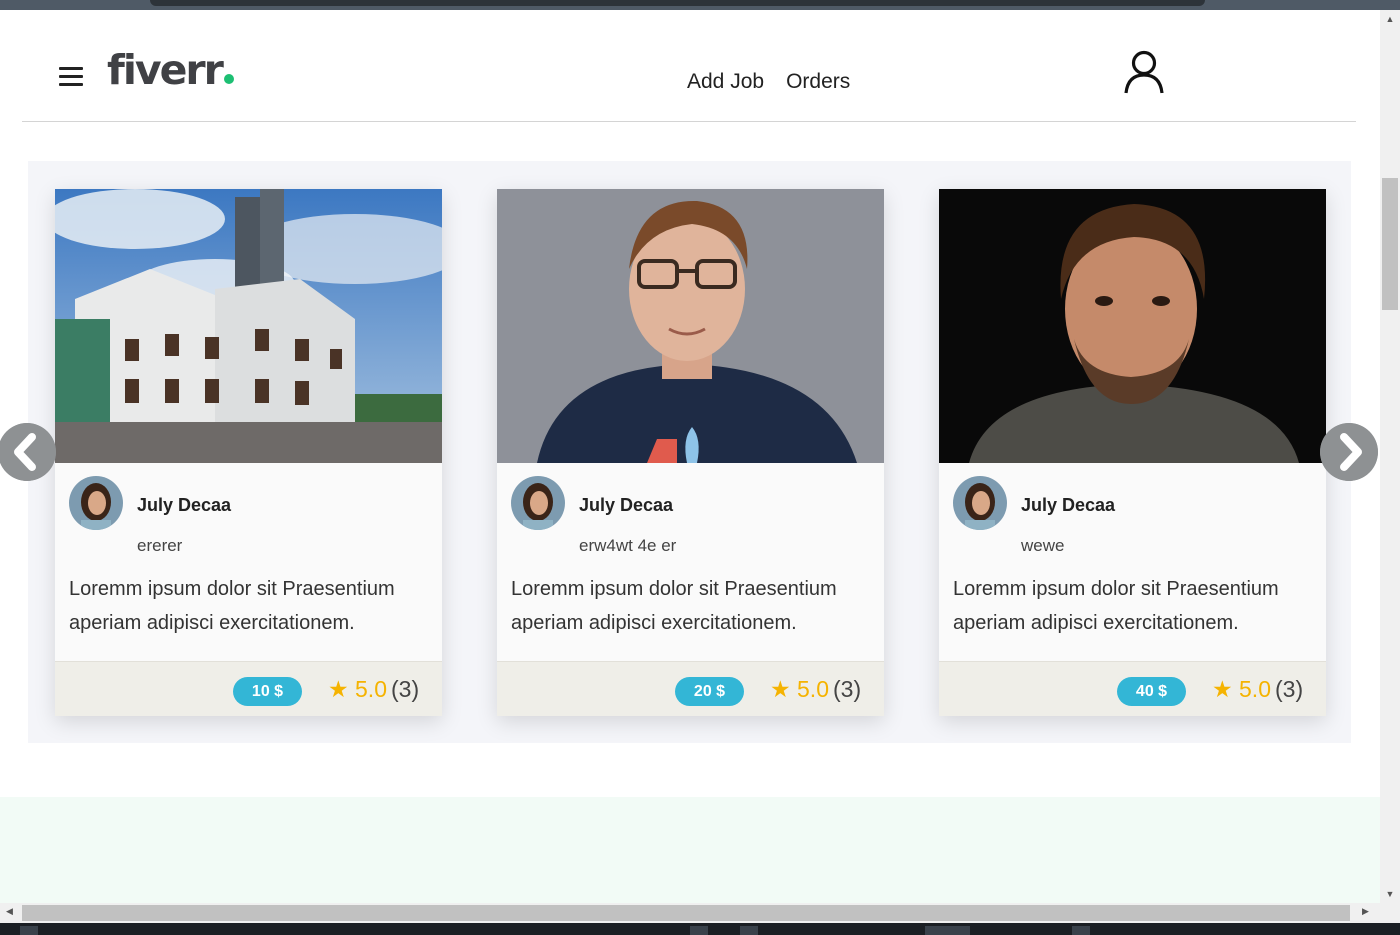 This screenshot has width=1400, height=935. I want to click on logo-text: fiverr, so click(165, 70).